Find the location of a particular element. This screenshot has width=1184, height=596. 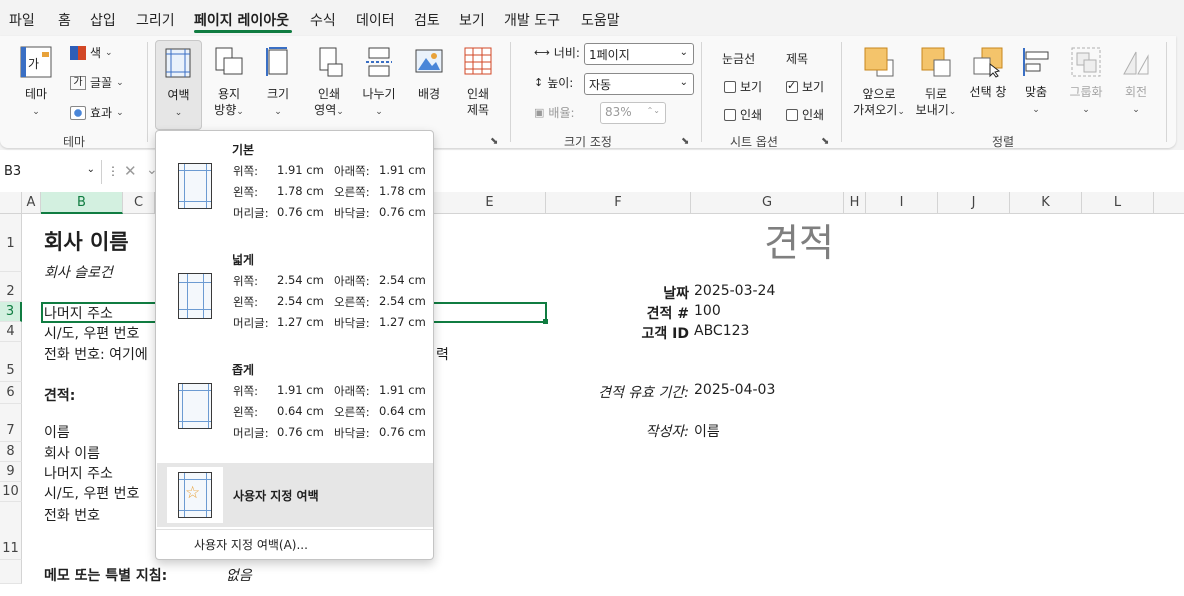

name-box: B3 ⌄ is located at coordinates (51, 172).